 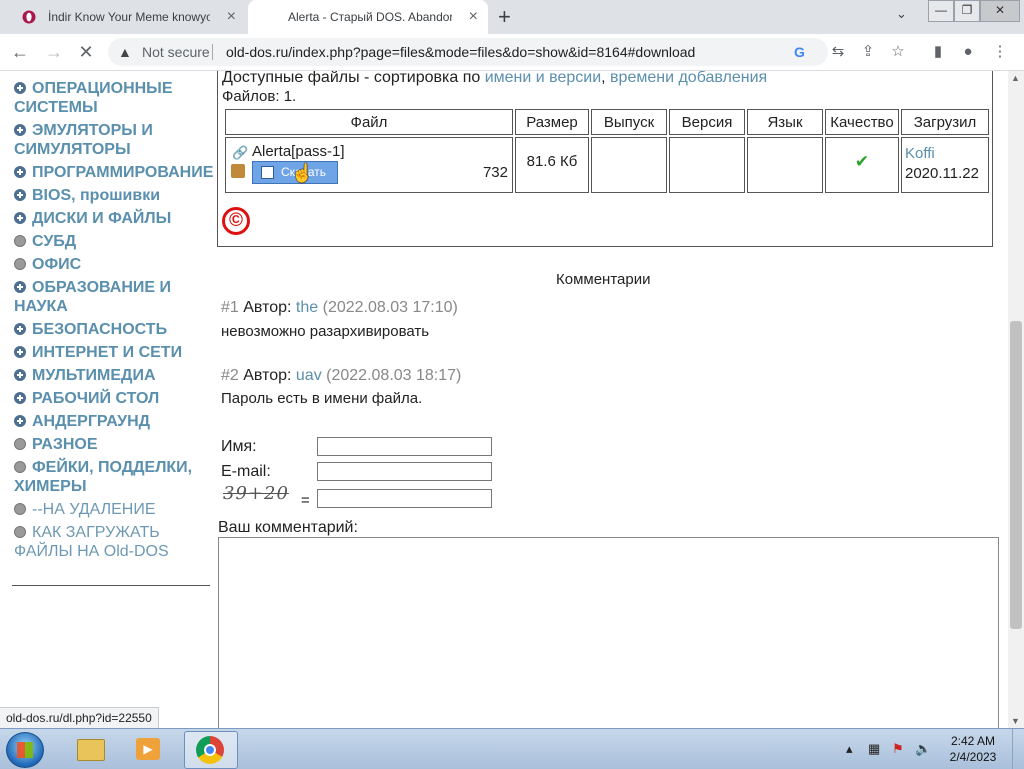 I want to click on sidebar-item-label: --НА УДАЛЕНИЕ, so click(x=94, y=509).